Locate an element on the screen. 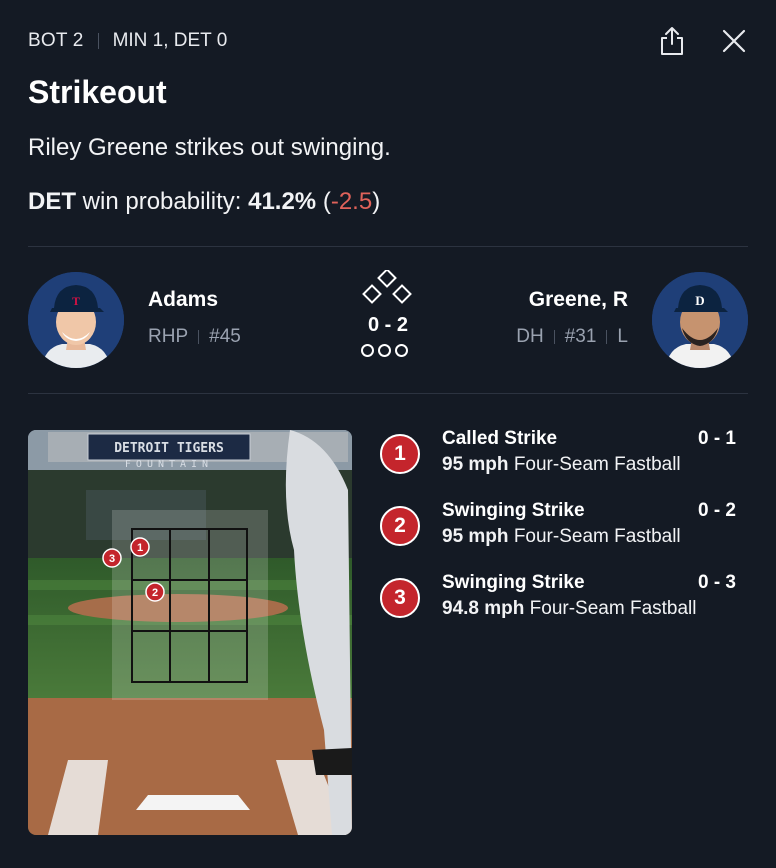 This screenshot has height=868, width=776. pitch-marker-1: 1 is located at coordinates (140, 547).